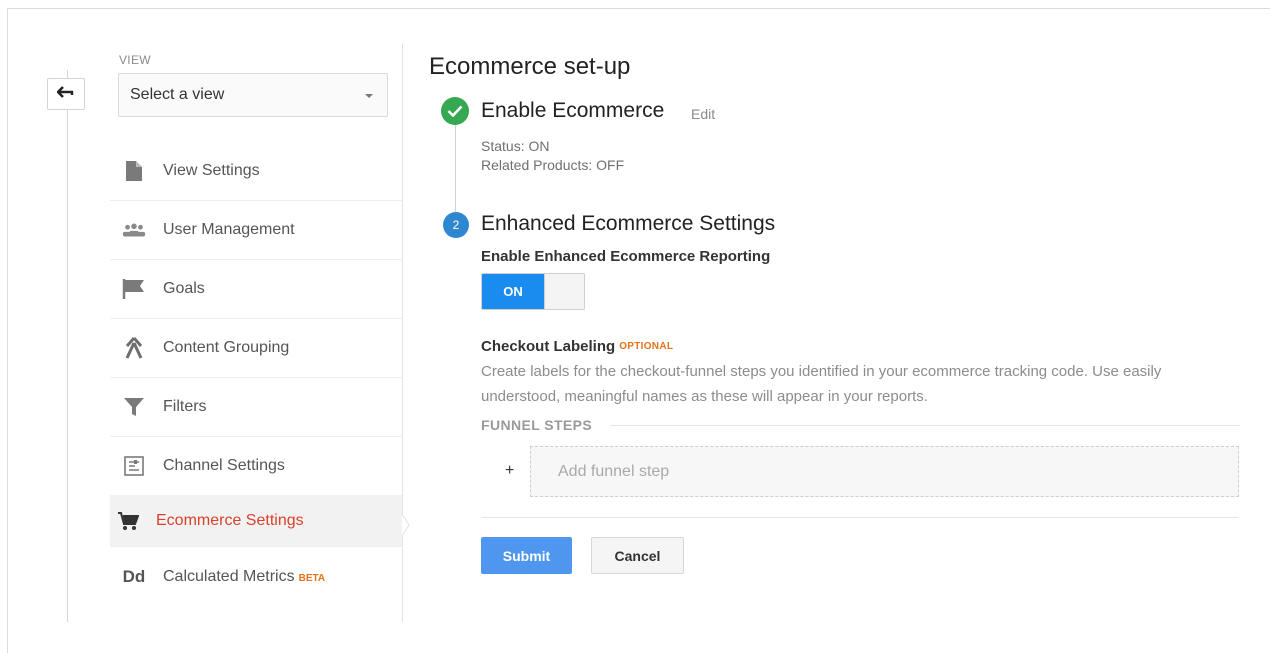  I want to click on calculated-metrics-icon: Dd, so click(134, 576).